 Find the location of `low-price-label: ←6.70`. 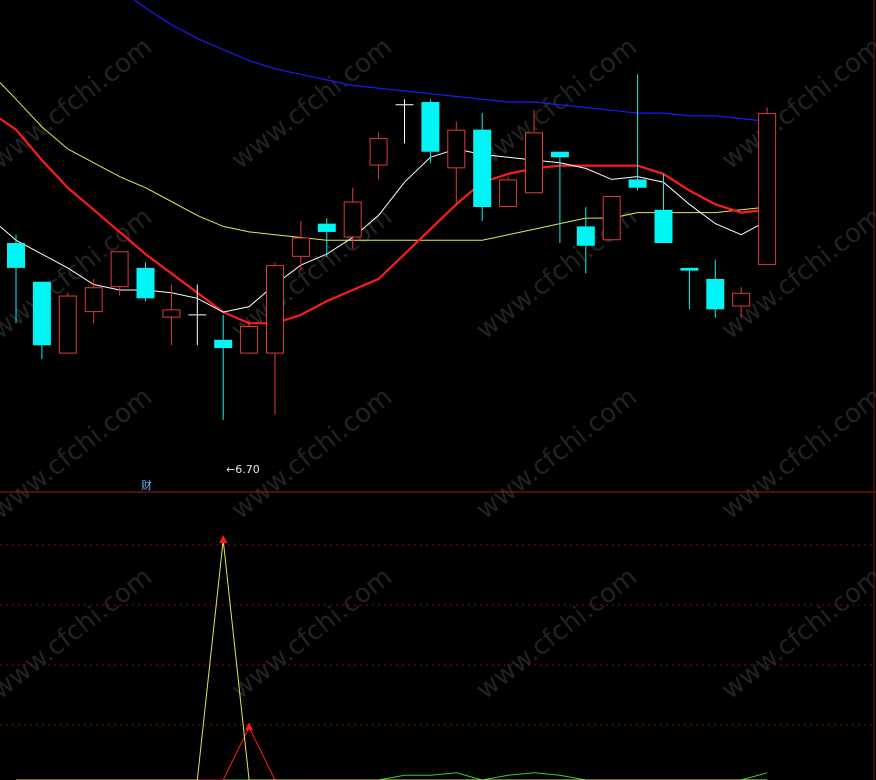

low-price-label: ←6.70 is located at coordinates (243, 469).